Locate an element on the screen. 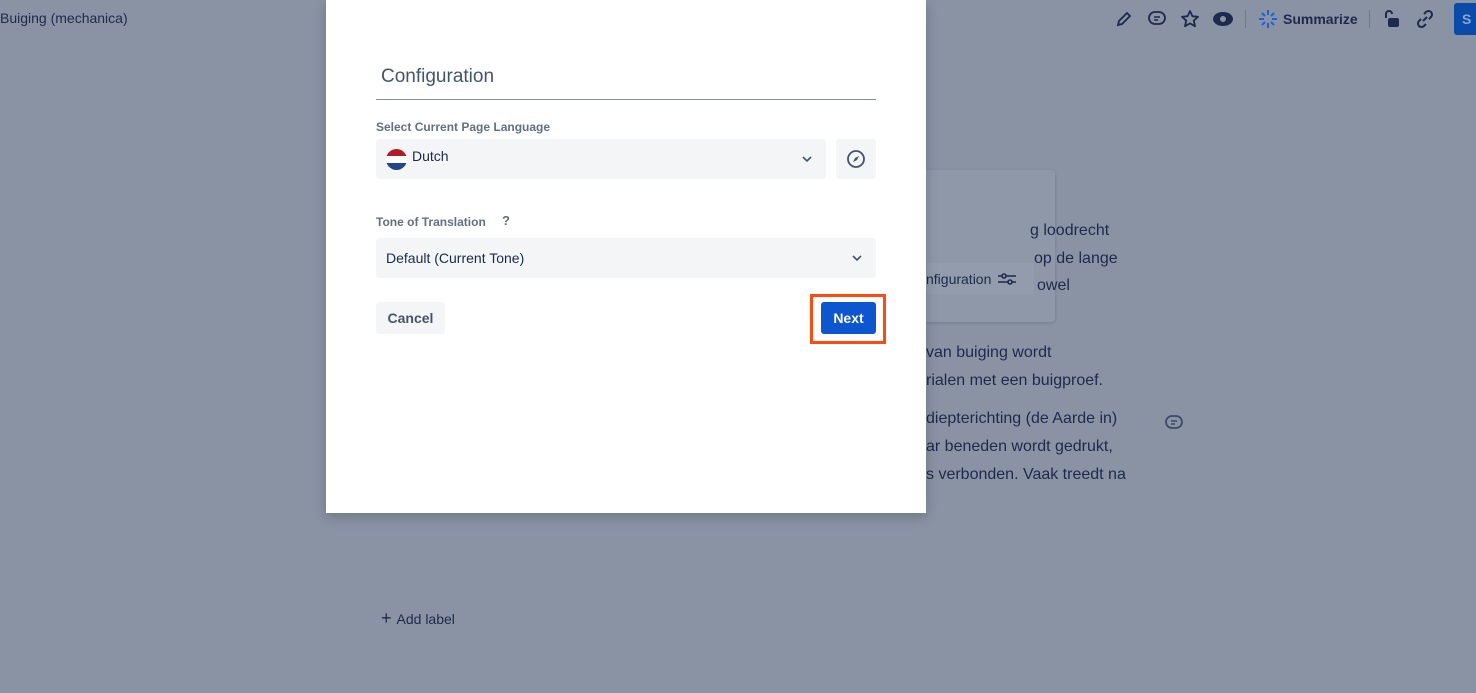  configuration-button: nfiguration is located at coordinates (980, 278).